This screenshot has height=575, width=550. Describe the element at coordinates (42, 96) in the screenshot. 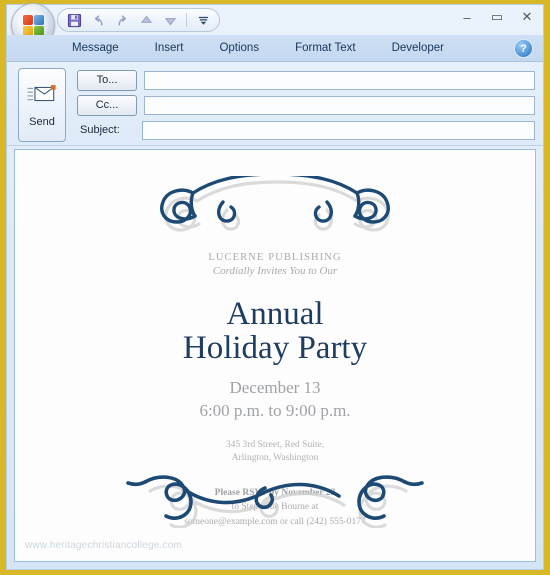

I see `envelope-send-icon` at that location.